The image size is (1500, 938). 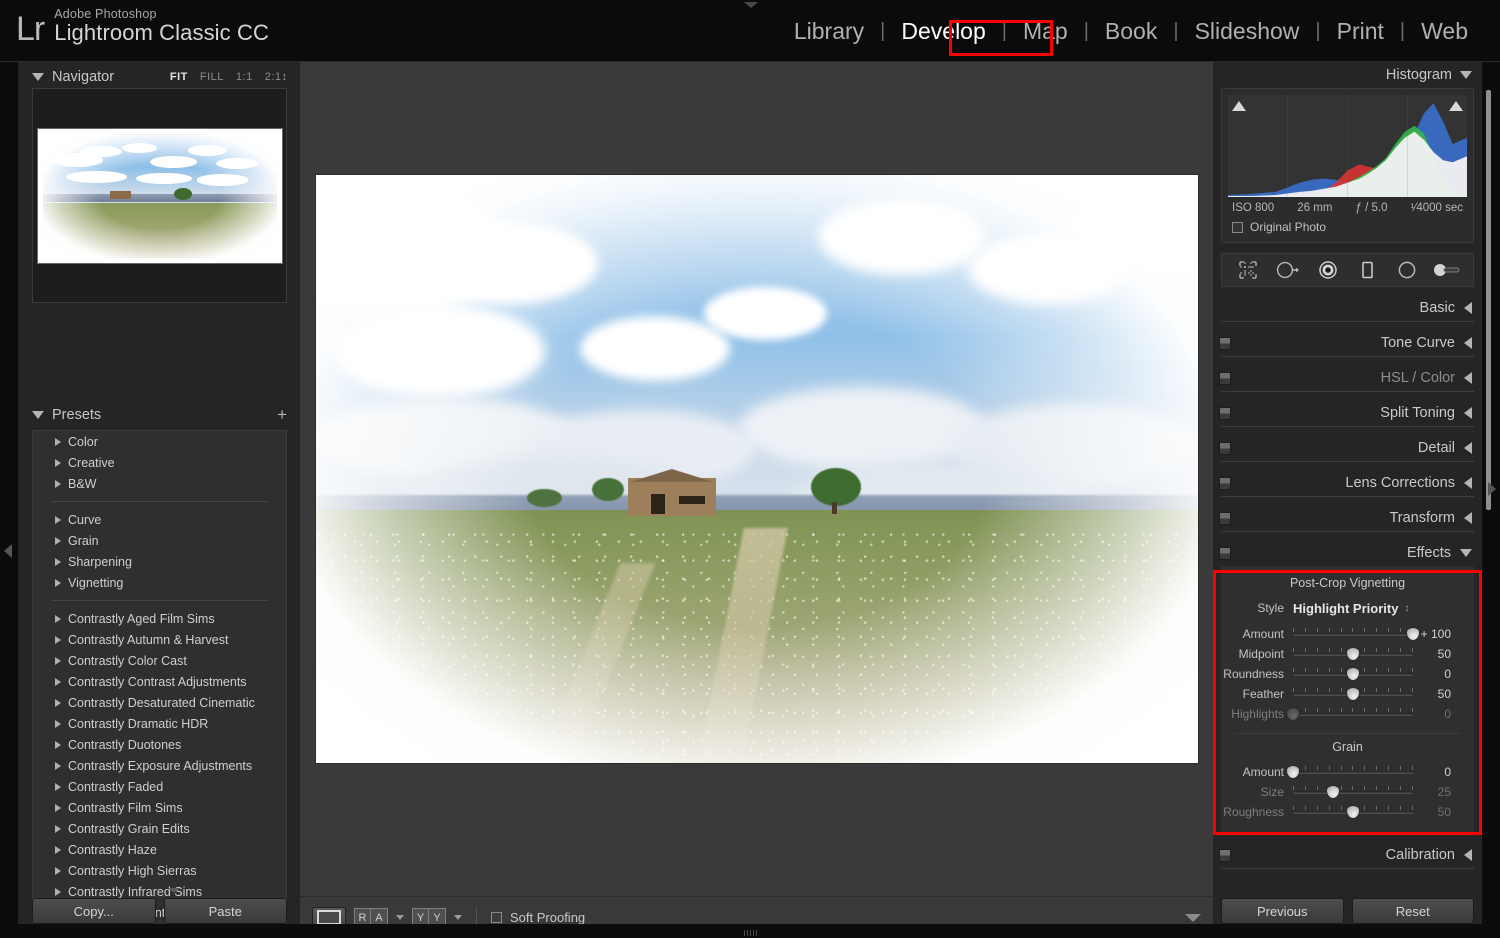 What do you see at coordinates (159, 519) in the screenshot?
I see `preset-group-item: Curve` at bounding box center [159, 519].